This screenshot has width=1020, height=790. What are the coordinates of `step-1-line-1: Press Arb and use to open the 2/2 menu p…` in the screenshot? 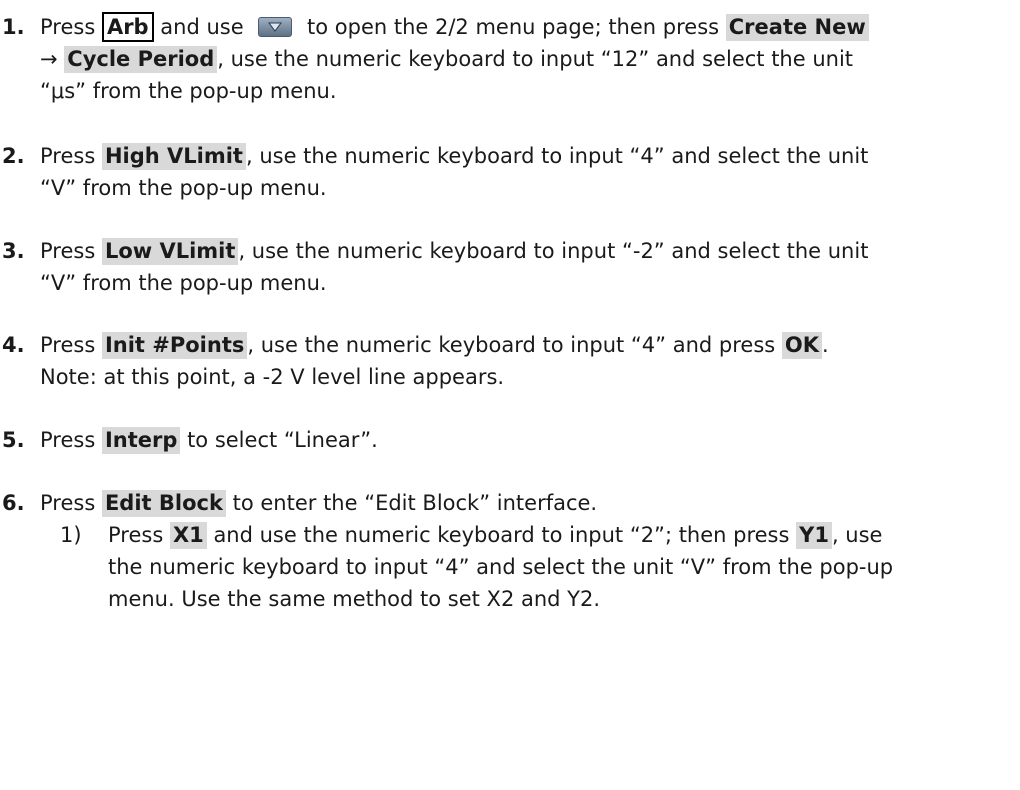 It's located at (454, 27).